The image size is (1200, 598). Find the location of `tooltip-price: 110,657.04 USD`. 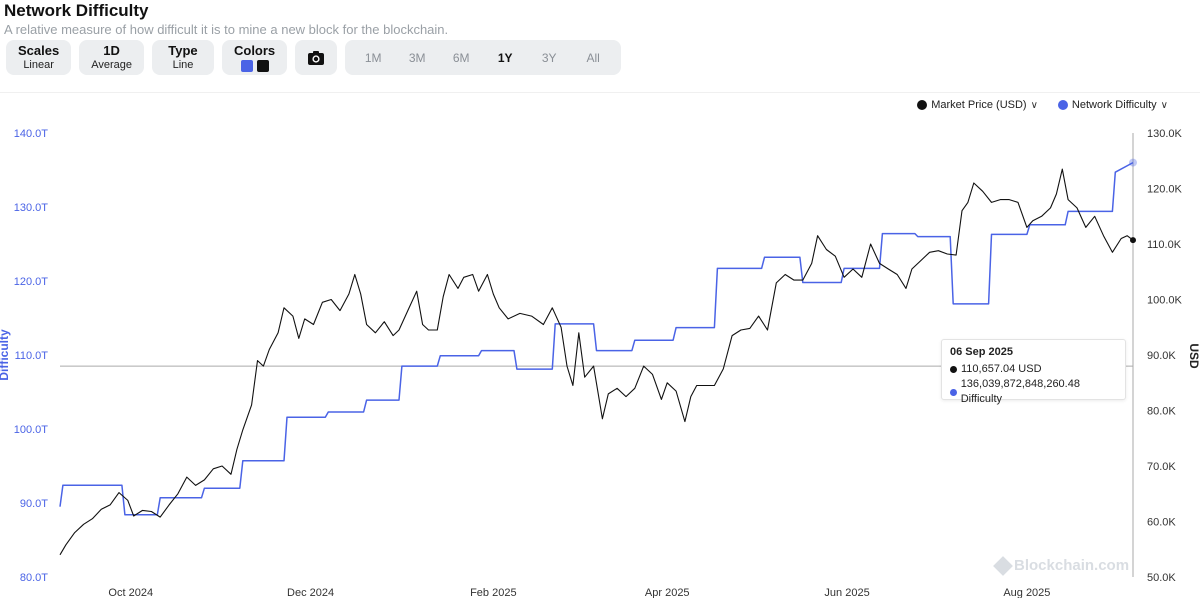

tooltip-price: 110,657.04 USD is located at coordinates (1001, 369).